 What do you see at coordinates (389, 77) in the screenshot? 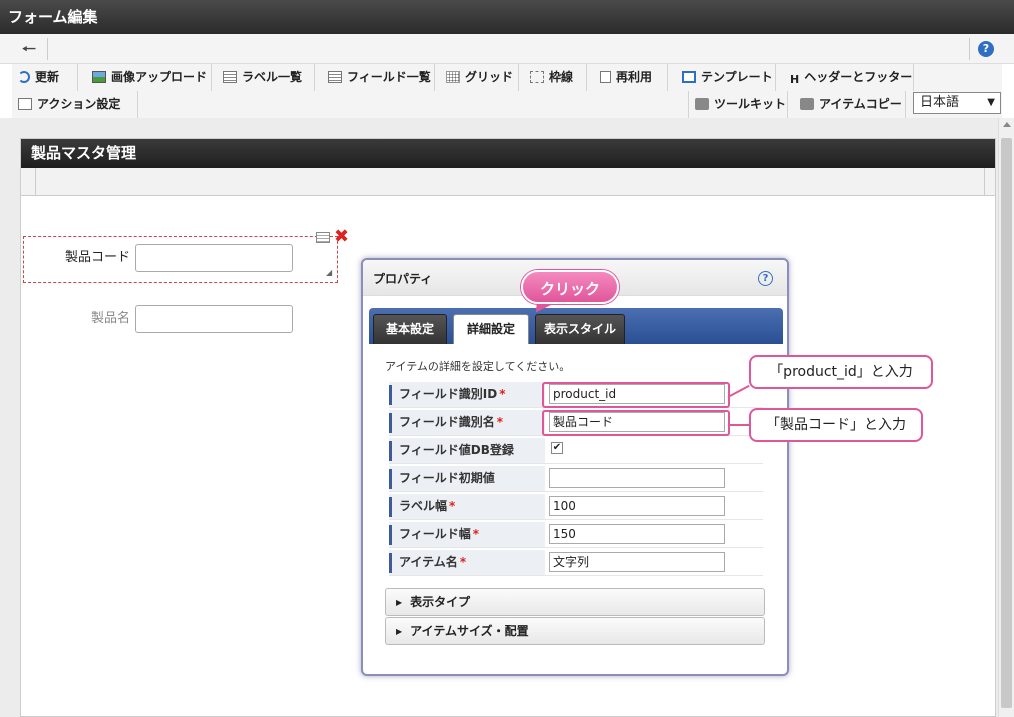
I see `field-list-label: フィールド一覧` at bounding box center [389, 77].